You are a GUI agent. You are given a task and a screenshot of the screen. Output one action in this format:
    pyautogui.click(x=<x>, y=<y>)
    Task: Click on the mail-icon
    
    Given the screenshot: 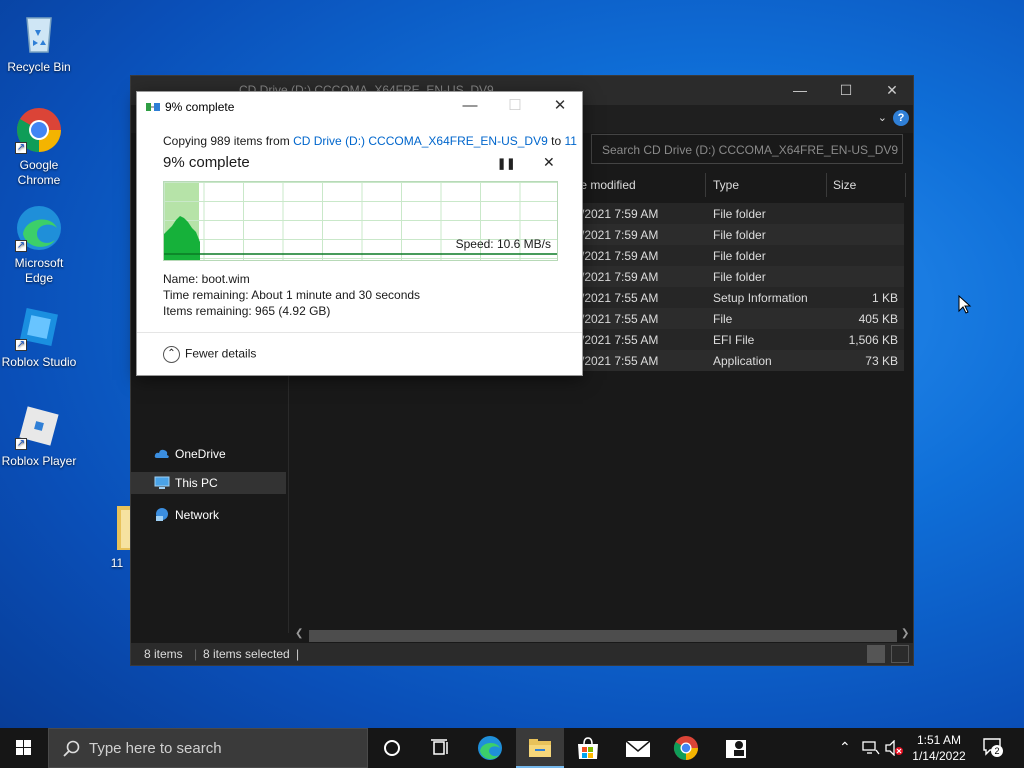 What is the action you would take?
    pyautogui.click(x=638, y=748)
    